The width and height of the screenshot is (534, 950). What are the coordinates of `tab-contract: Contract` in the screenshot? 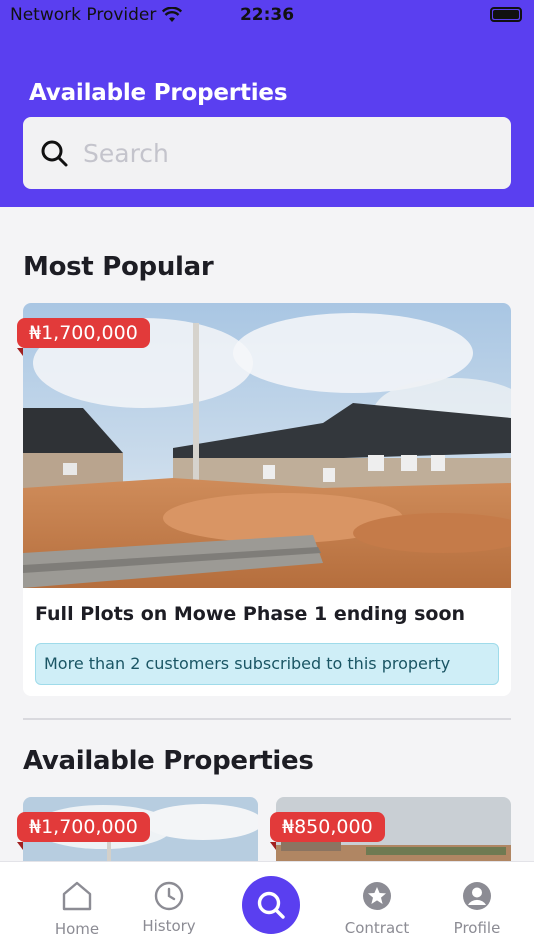 It's located at (377, 906).